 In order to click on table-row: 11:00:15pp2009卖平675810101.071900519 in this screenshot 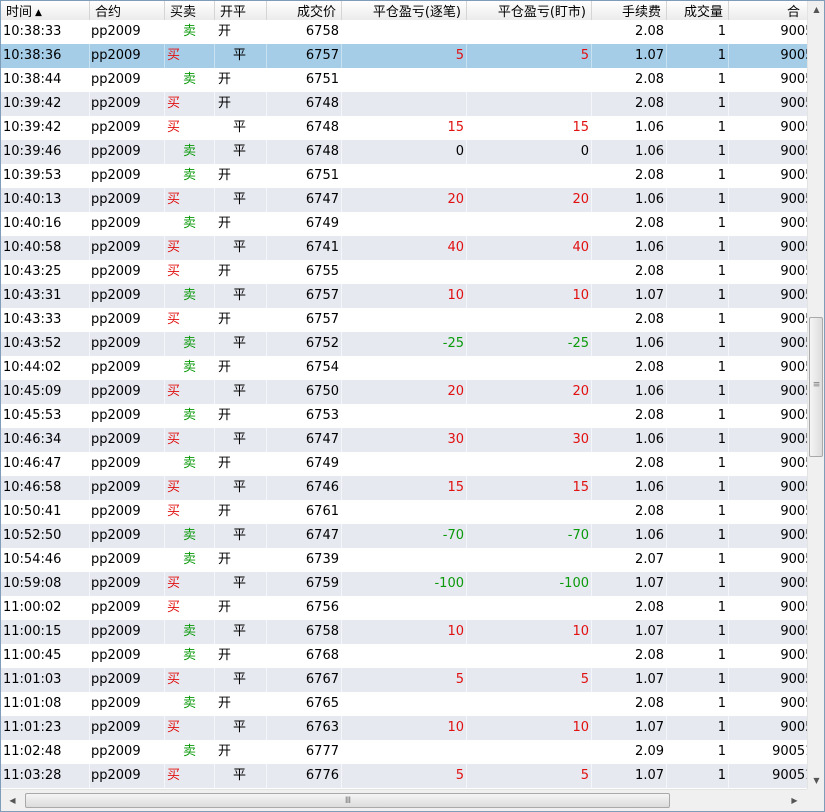, I will do `click(404, 632)`.